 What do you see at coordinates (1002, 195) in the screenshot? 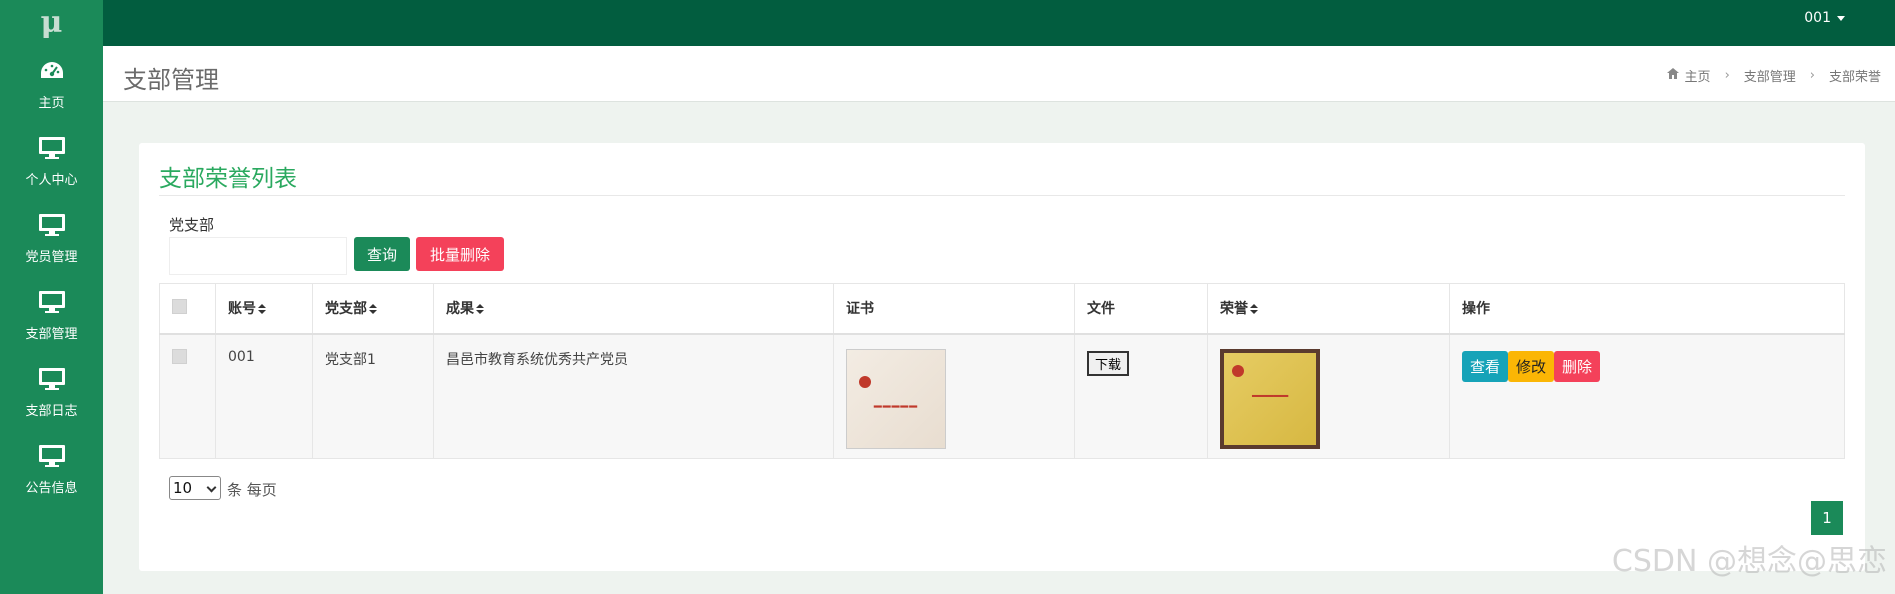
I see `divider` at bounding box center [1002, 195].